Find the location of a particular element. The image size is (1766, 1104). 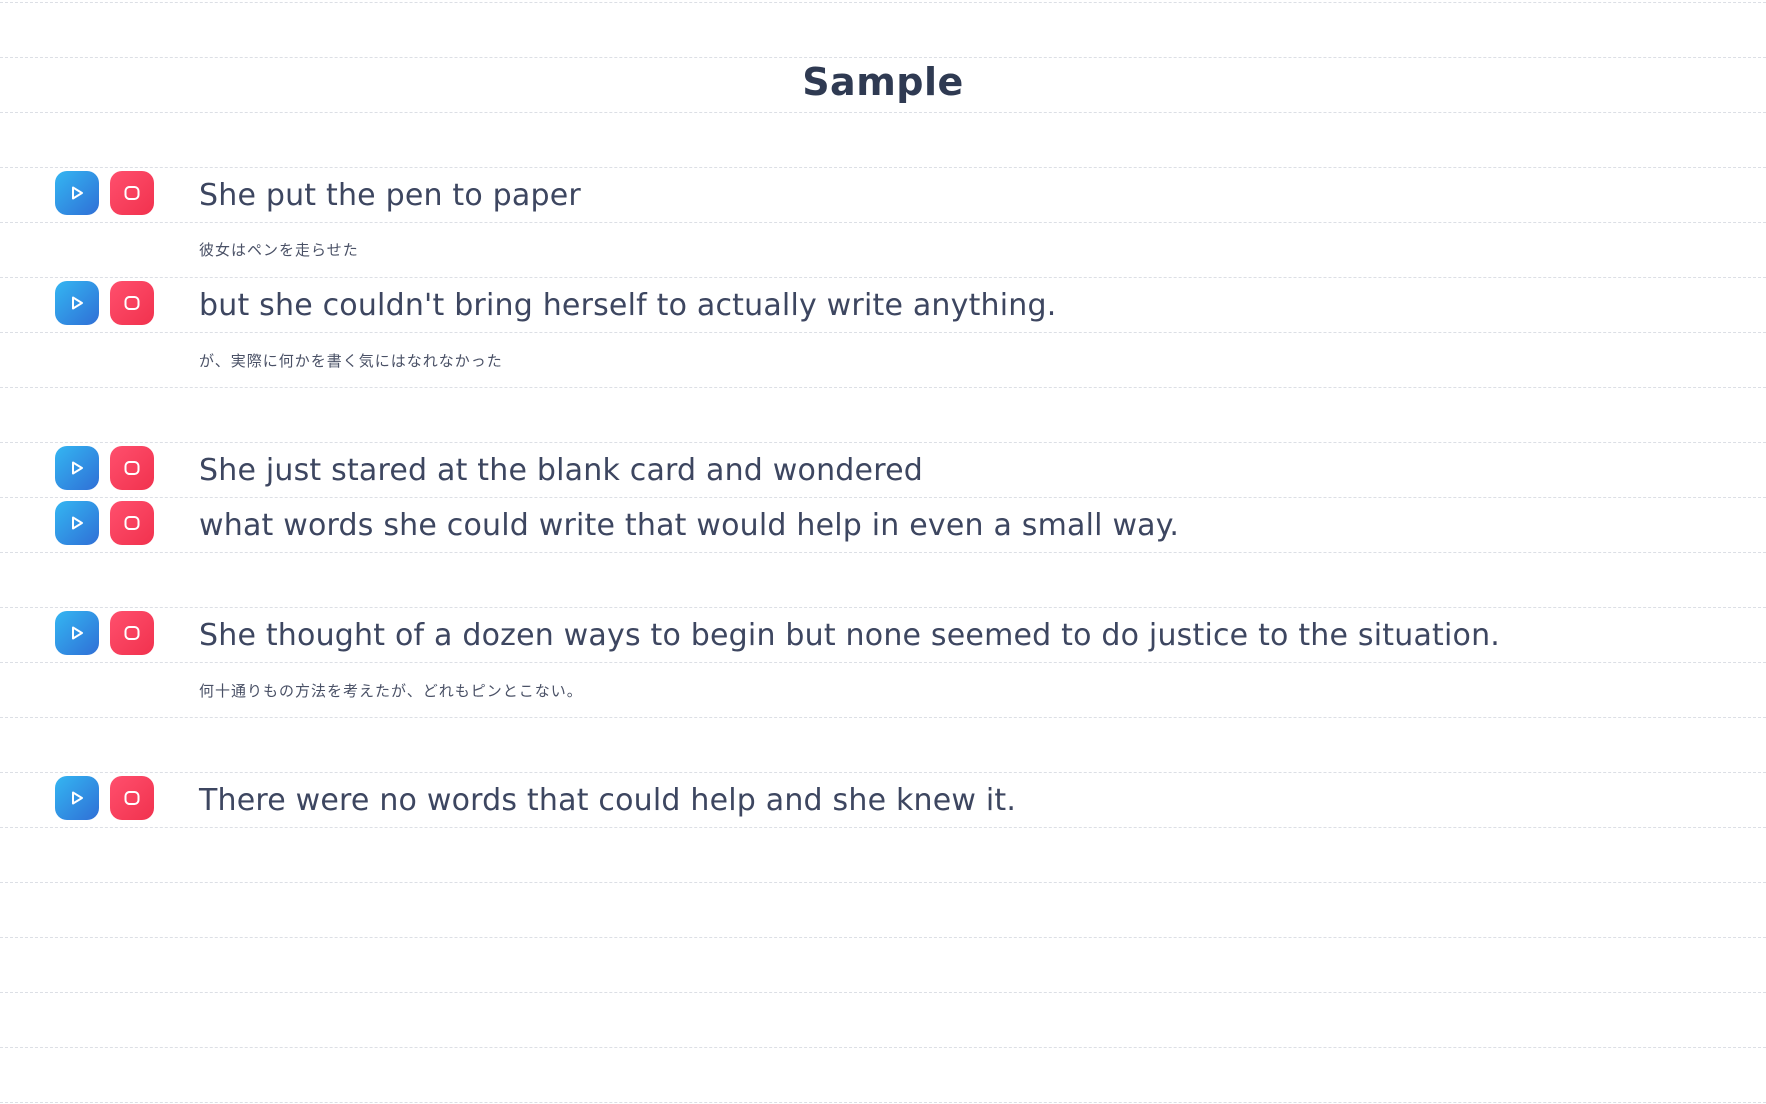

sentence-translation: 何十通りもの方法を考えたが、どれもピンとこない。 is located at coordinates (391, 691).